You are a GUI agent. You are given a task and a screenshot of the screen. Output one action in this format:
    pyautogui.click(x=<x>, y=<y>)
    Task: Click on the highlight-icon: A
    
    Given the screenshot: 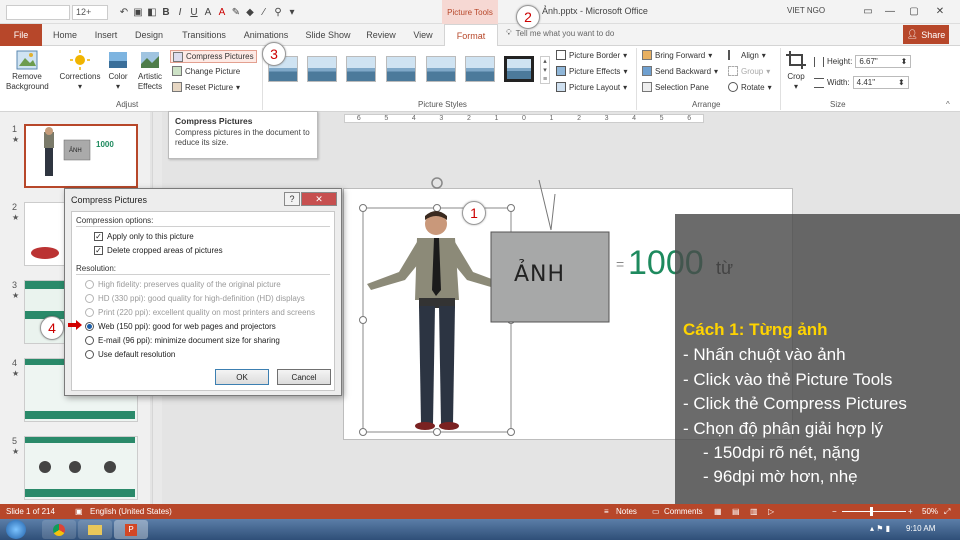 What is the action you would take?
    pyautogui.click(x=208, y=12)
    